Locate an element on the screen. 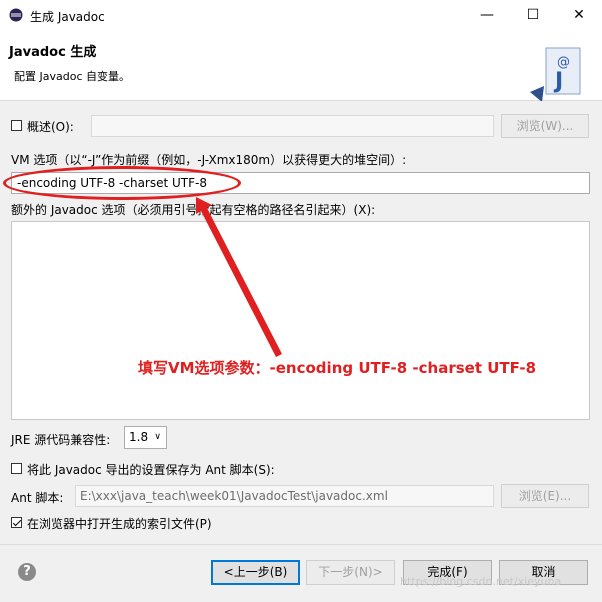 This screenshot has height=602, width=602. page-title: Javadoc 生成 is located at coordinates (53, 52).